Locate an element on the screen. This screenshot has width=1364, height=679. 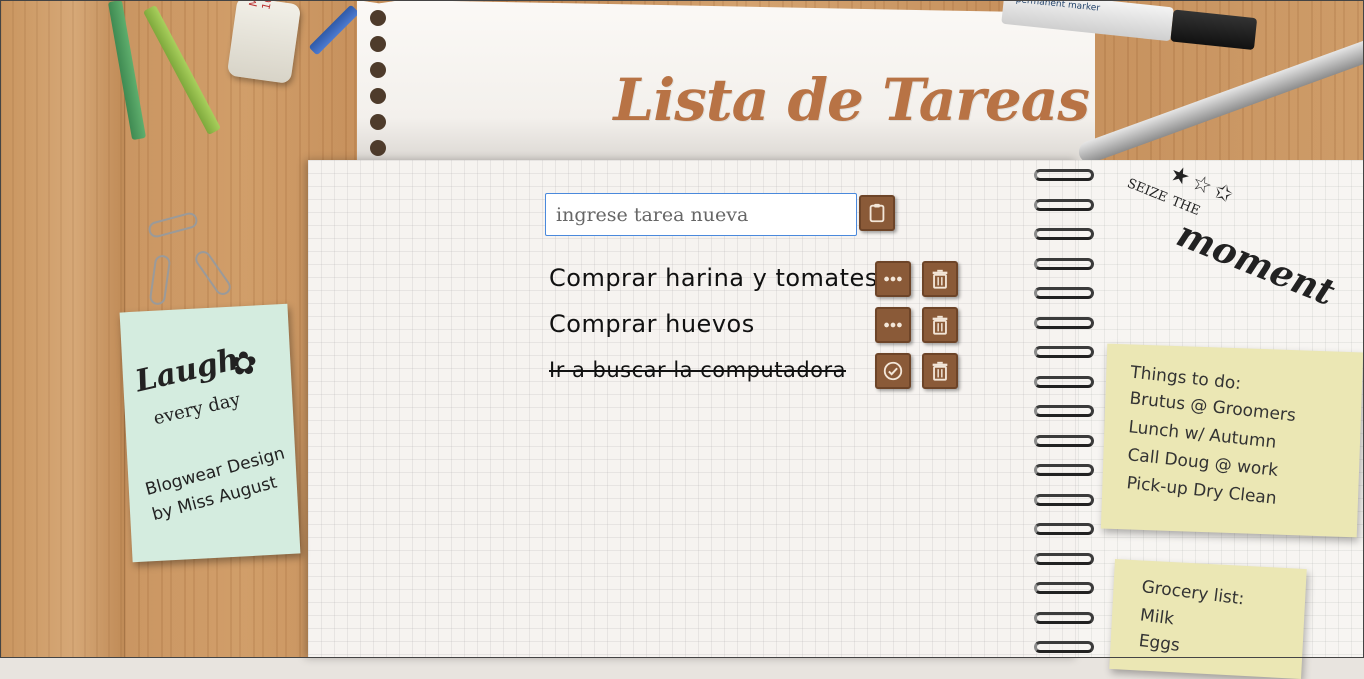
flower-icon: ✿ is located at coordinates (244, 363).